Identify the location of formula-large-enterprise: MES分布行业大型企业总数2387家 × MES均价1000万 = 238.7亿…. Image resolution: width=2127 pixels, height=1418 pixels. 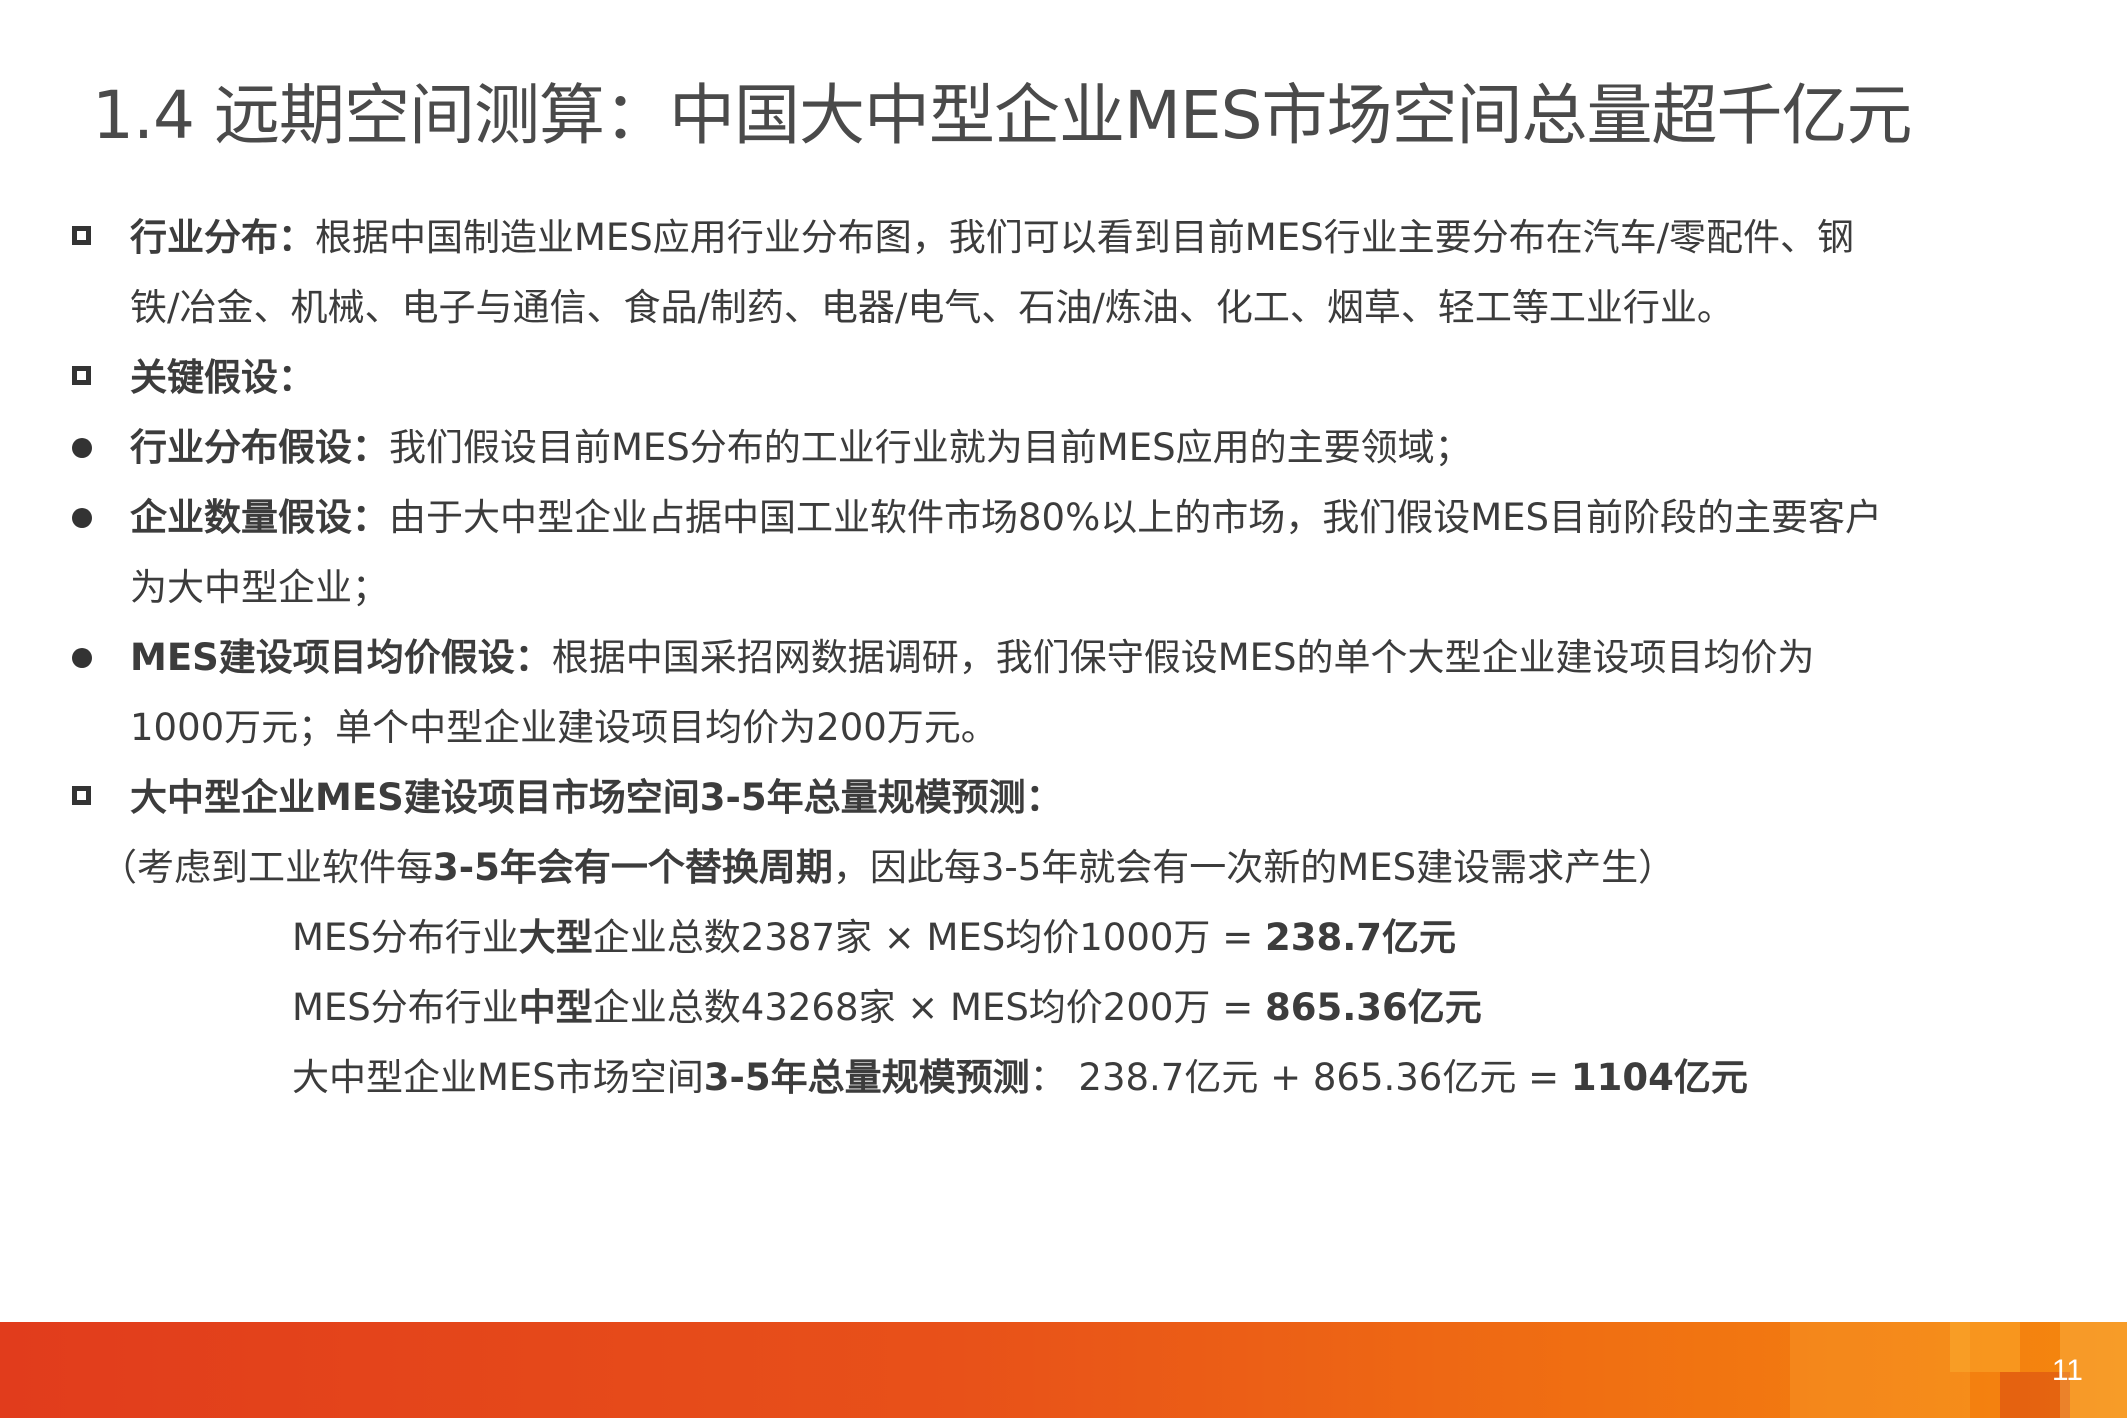
(874, 937).